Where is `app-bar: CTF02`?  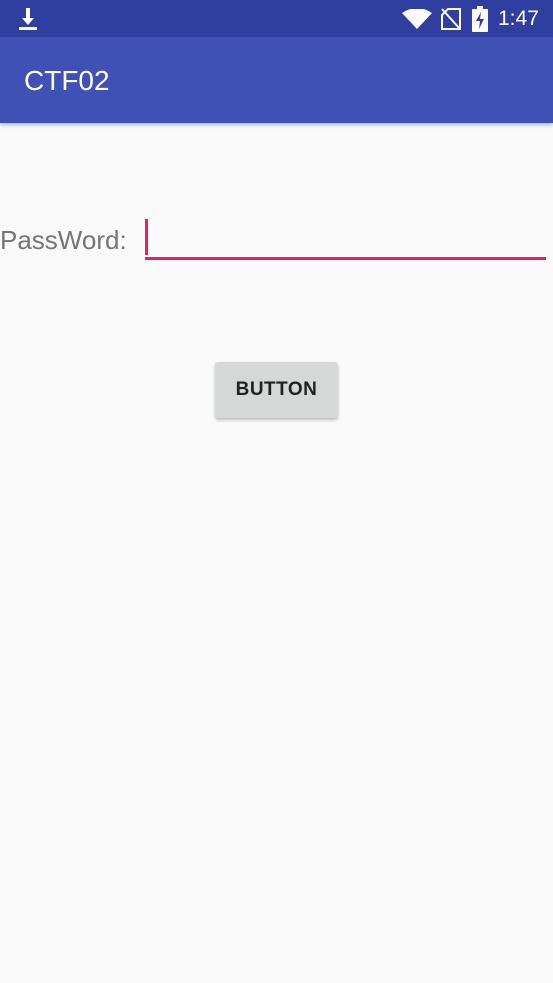
app-bar: CTF02 is located at coordinates (276, 80).